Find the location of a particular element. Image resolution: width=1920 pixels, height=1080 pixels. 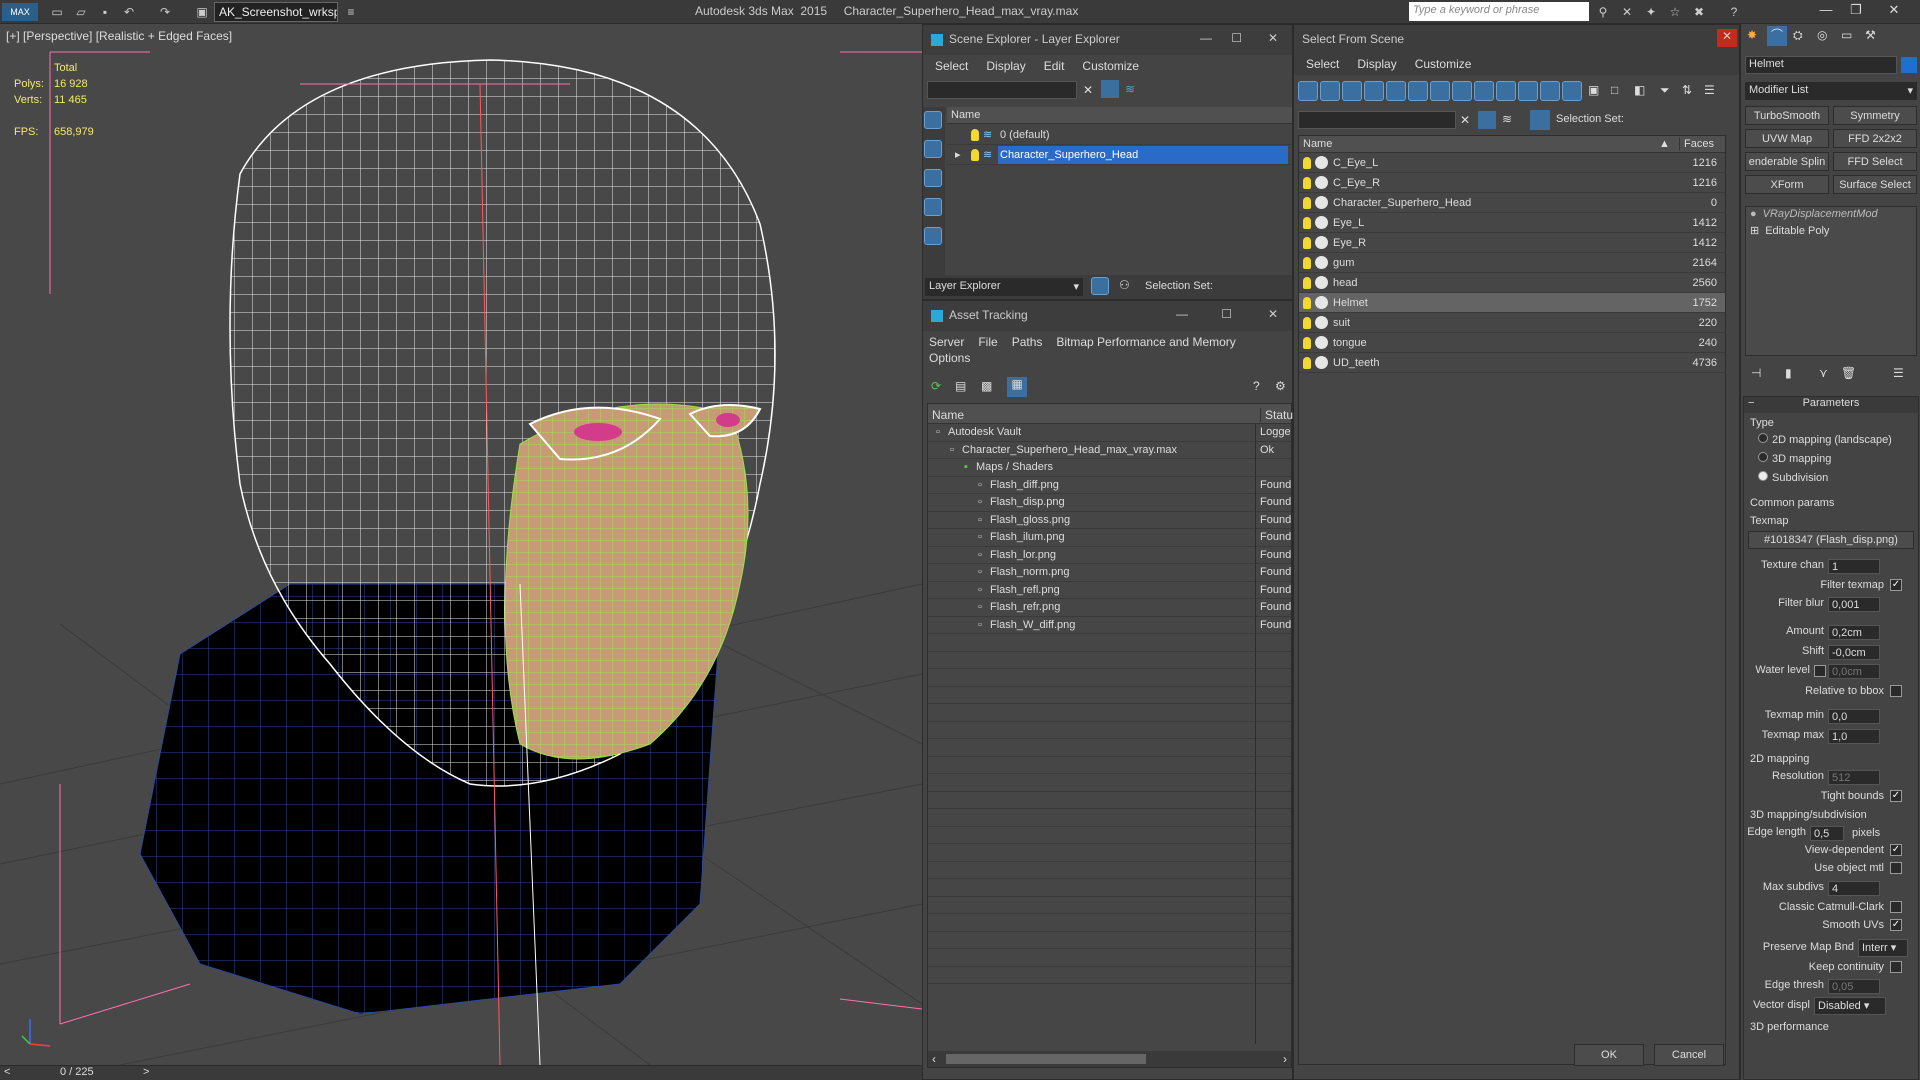

filter-icon is located at coordinates (1110, 89).